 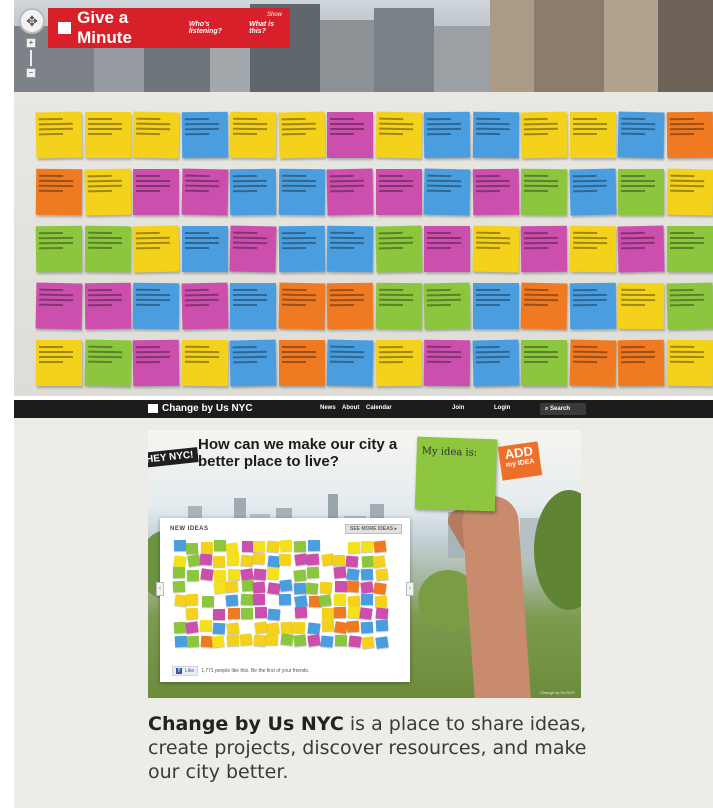 What do you see at coordinates (32, 21) in the screenshot?
I see `pan-control-icon: ✥` at bounding box center [32, 21].